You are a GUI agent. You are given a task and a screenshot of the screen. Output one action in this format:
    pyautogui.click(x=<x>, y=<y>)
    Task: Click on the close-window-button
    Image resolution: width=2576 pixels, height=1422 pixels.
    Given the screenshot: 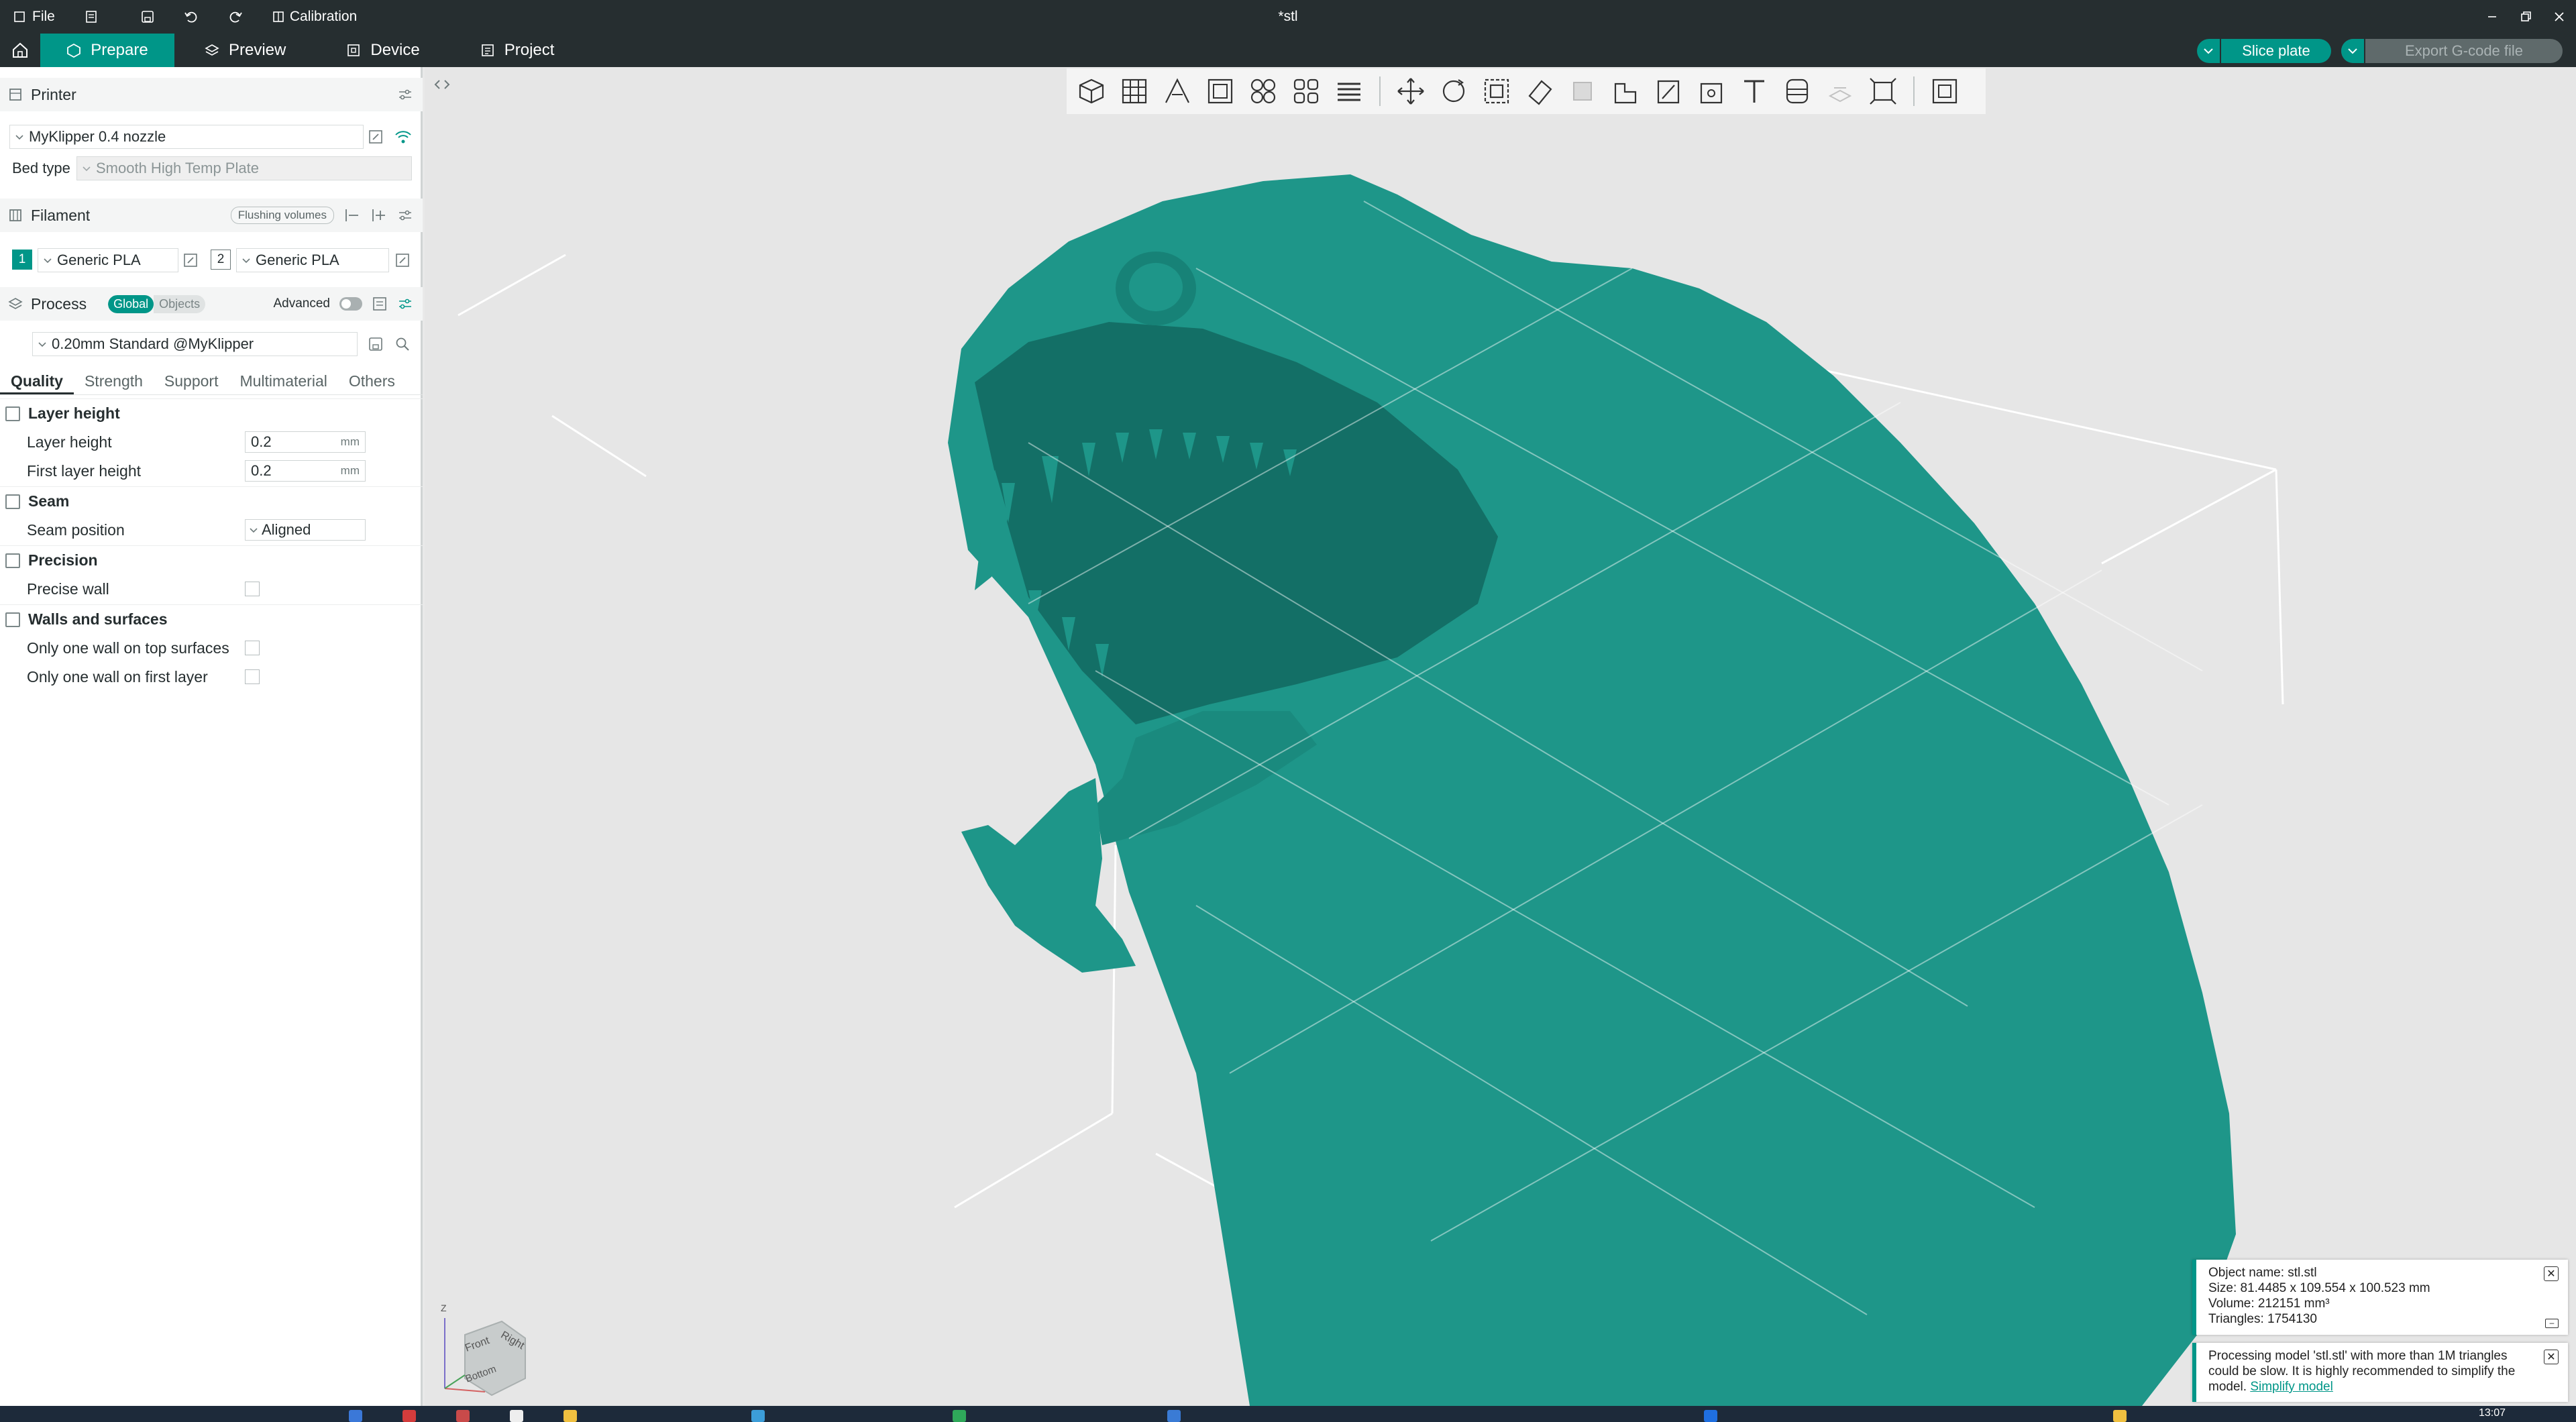 What is the action you would take?
    pyautogui.click(x=2559, y=17)
    